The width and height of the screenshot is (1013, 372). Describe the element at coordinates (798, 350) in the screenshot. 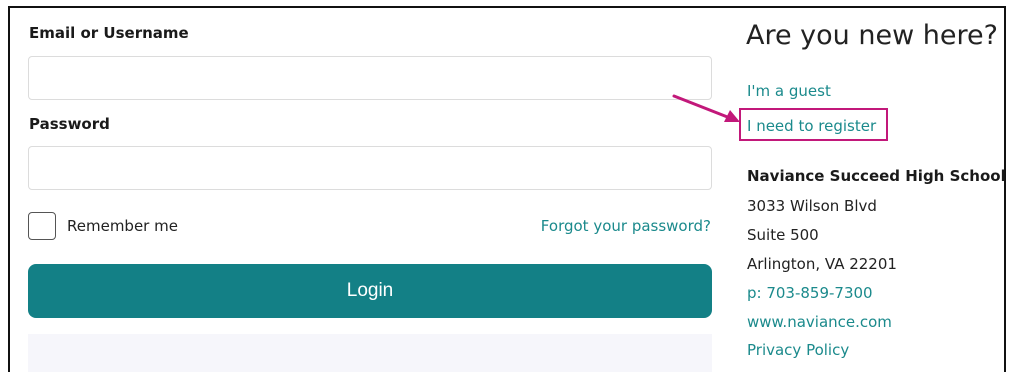

I see `privacy-policy-link: Privacy Policy` at that location.